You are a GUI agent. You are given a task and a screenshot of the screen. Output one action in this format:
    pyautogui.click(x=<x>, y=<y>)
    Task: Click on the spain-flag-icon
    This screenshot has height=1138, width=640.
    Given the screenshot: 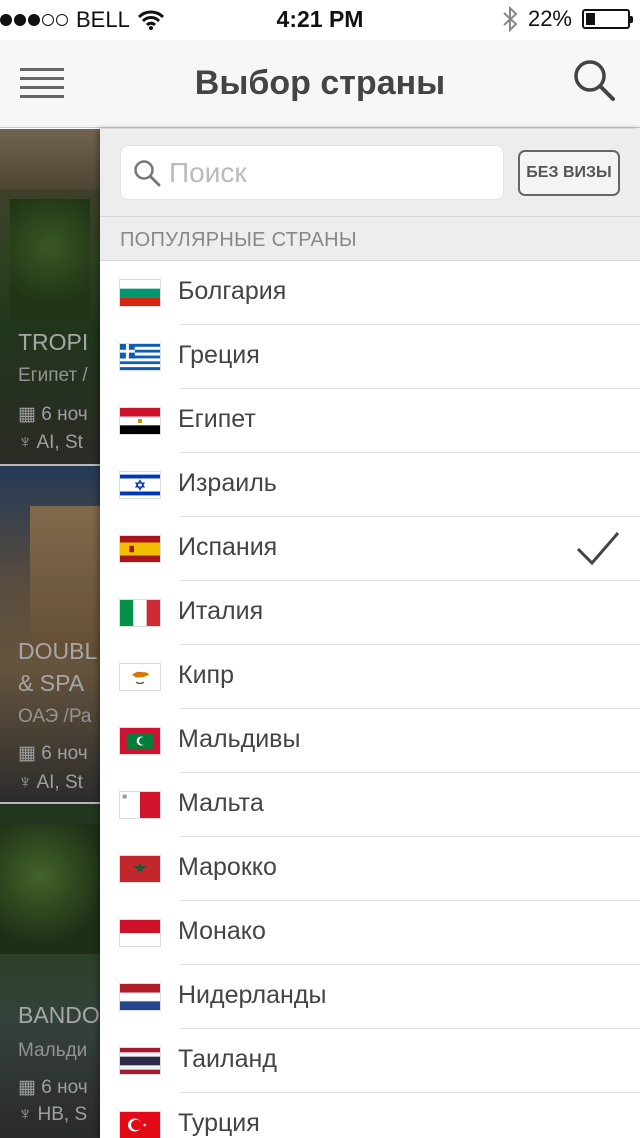 What is the action you would take?
    pyautogui.click(x=140, y=549)
    